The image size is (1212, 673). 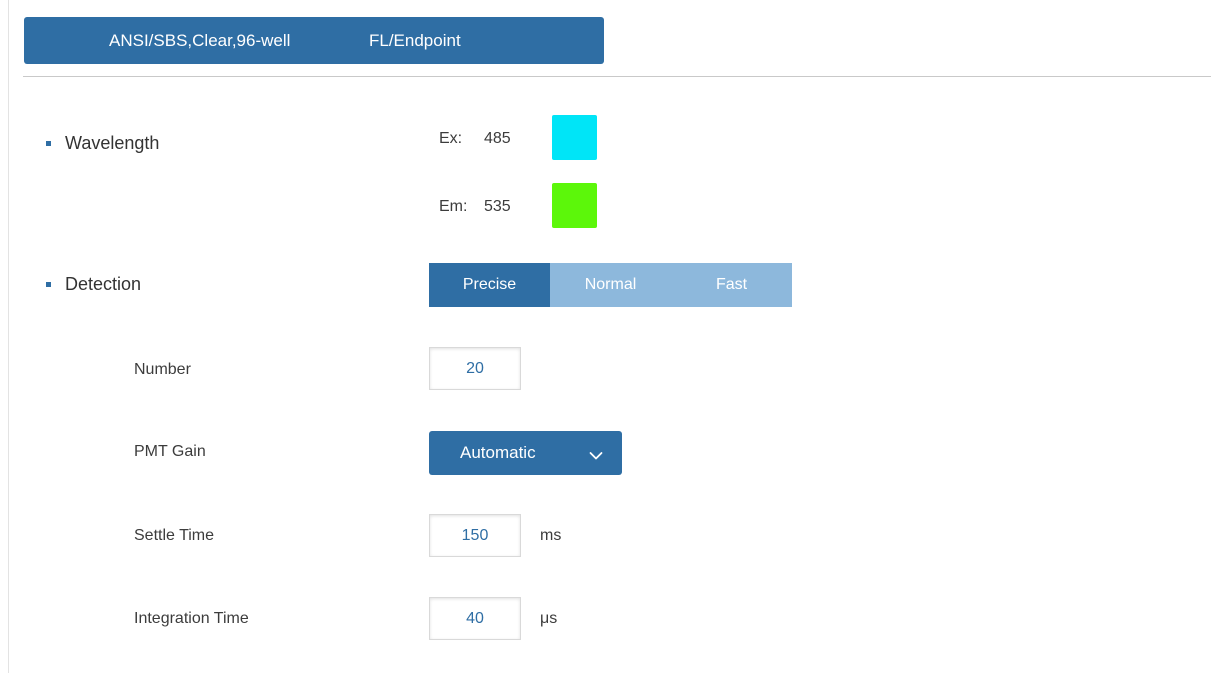 I want to click on read-mode-label: FL/Endpoint, so click(x=415, y=40).